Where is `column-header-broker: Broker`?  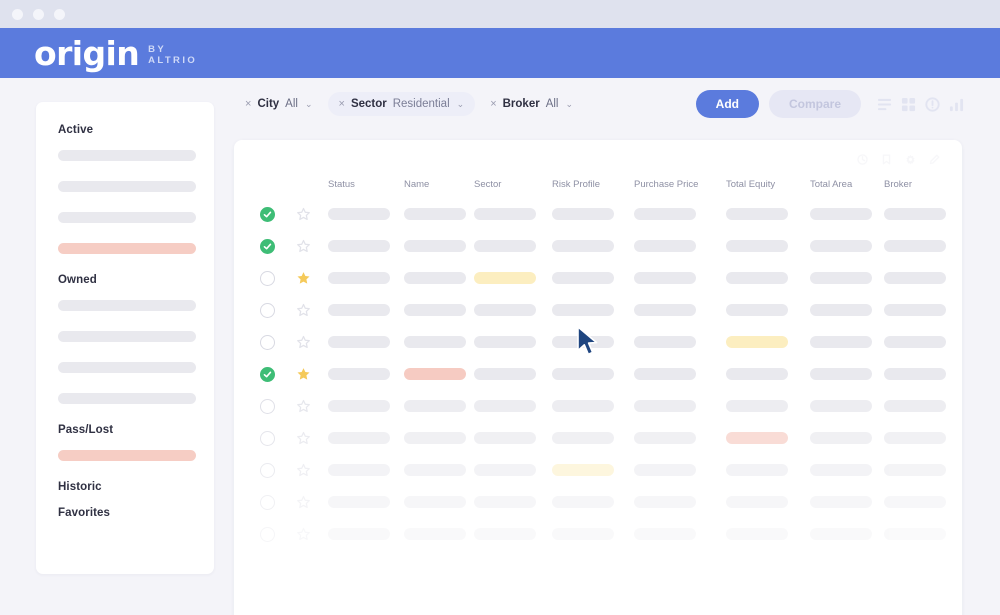
column-header-broker: Broker is located at coordinates (916, 184).